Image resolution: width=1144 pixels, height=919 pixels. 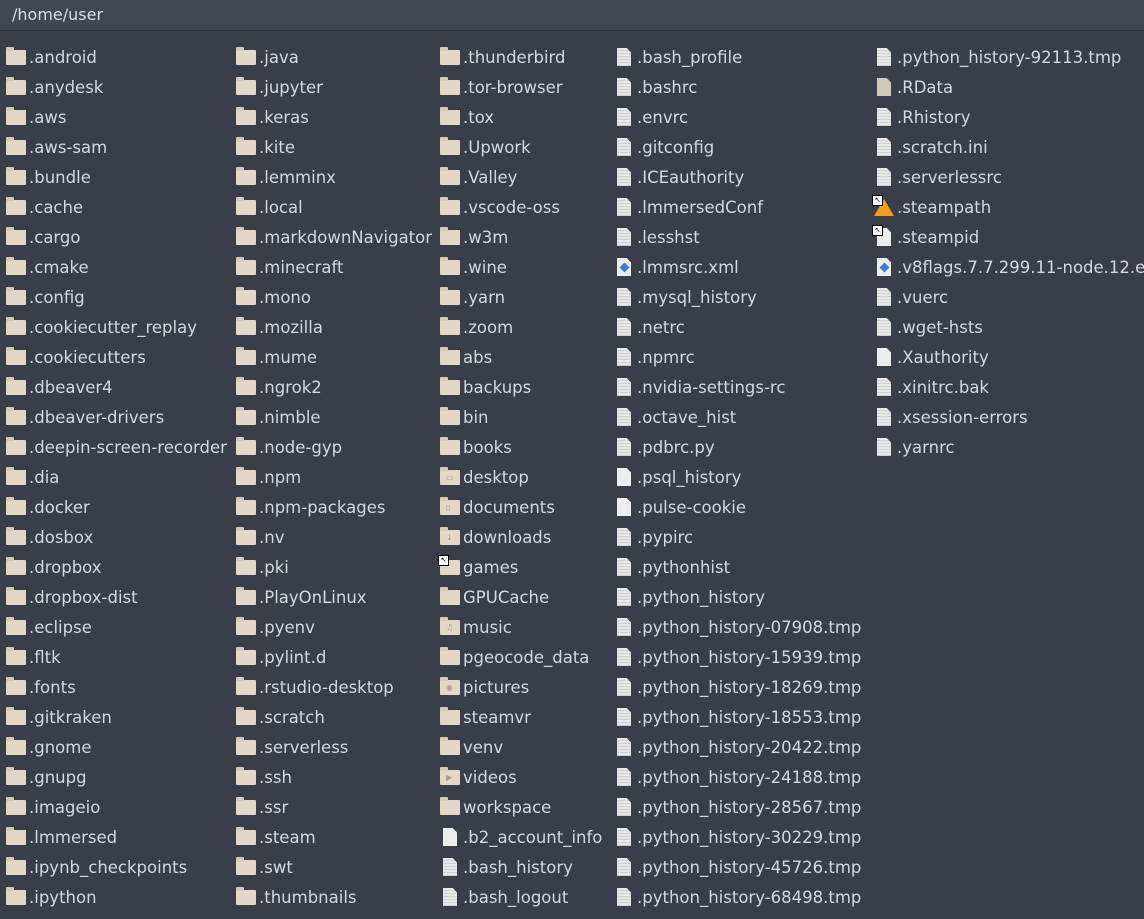 I want to click on file-item: .lemminx, so click(x=334, y=177).